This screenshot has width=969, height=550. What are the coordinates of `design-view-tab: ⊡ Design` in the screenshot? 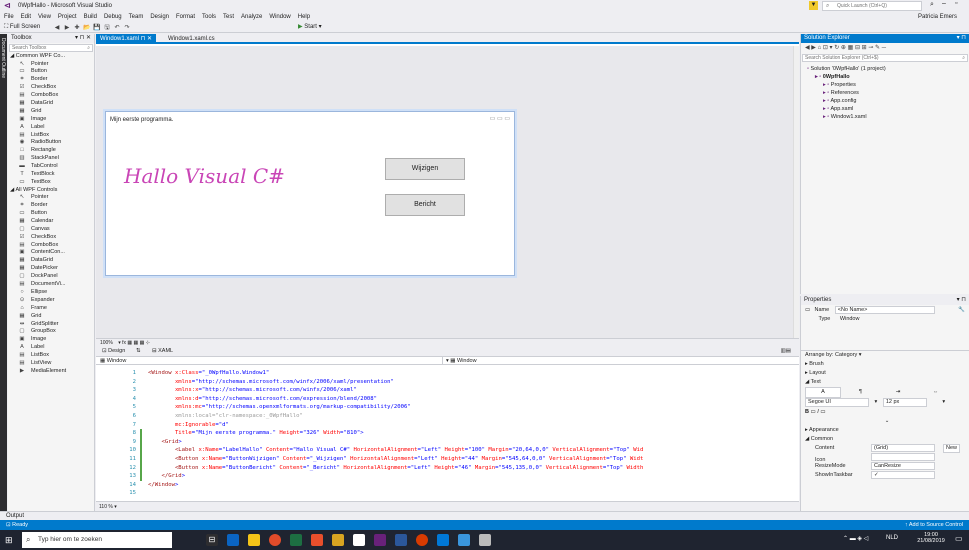 It's located at (113, 351).